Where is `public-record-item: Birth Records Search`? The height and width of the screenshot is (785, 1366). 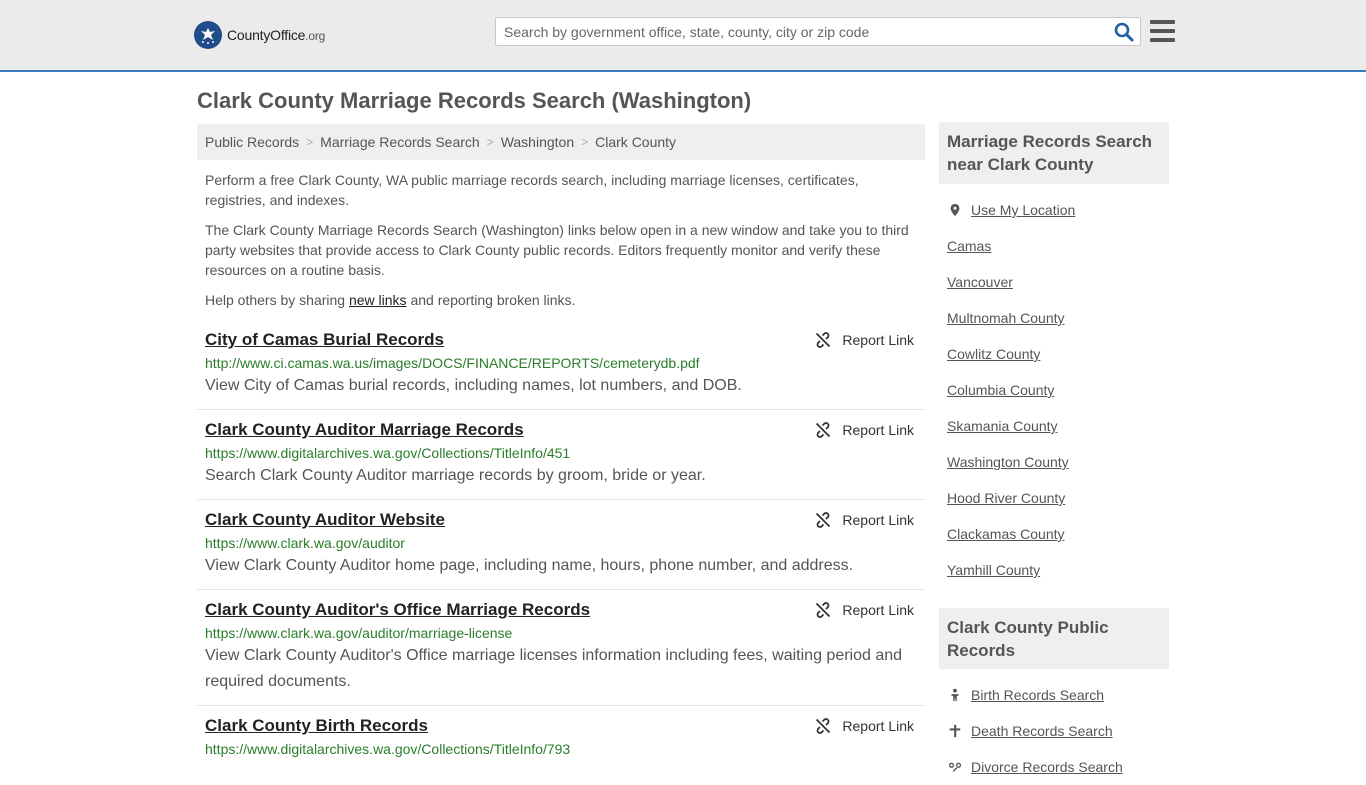 public-record-item: Birth Records Search is located at coordinates (1058, 695).